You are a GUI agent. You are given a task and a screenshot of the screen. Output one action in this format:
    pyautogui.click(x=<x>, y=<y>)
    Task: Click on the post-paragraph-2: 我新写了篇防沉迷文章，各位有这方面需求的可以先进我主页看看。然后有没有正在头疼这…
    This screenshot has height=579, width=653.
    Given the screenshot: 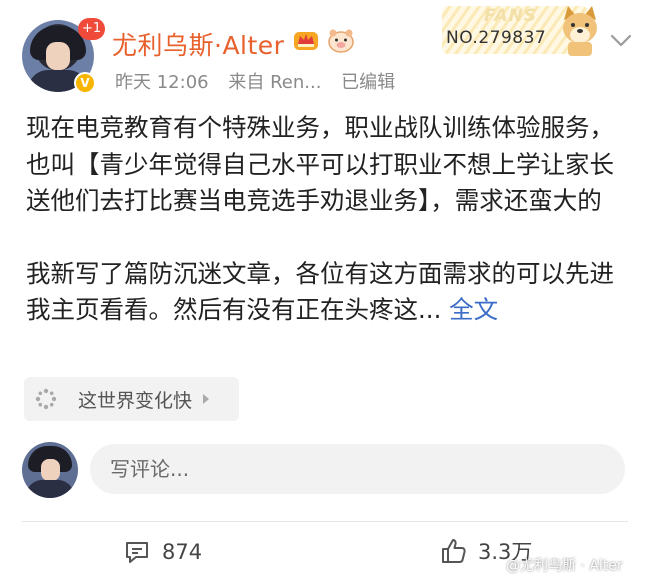 What is the action you would take?
    pyautogui.click(x=326, y=292)
    